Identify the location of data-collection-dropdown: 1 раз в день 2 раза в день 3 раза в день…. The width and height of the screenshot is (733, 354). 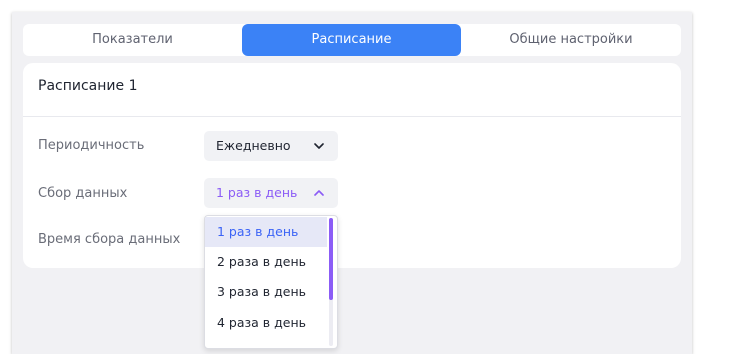
(271, 282).